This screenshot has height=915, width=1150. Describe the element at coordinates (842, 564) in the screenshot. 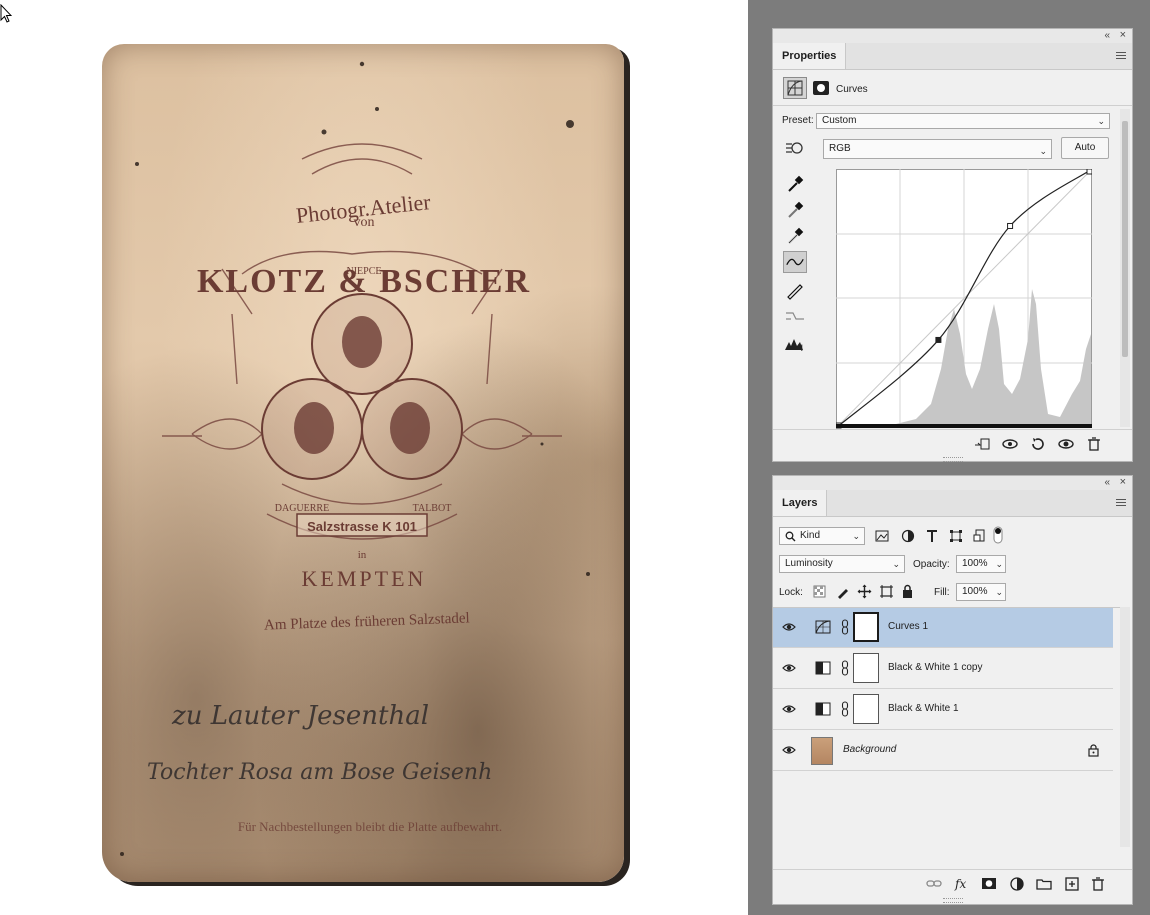

I see `blend-mode-dropdown: Luminosity ⌄` at that location.